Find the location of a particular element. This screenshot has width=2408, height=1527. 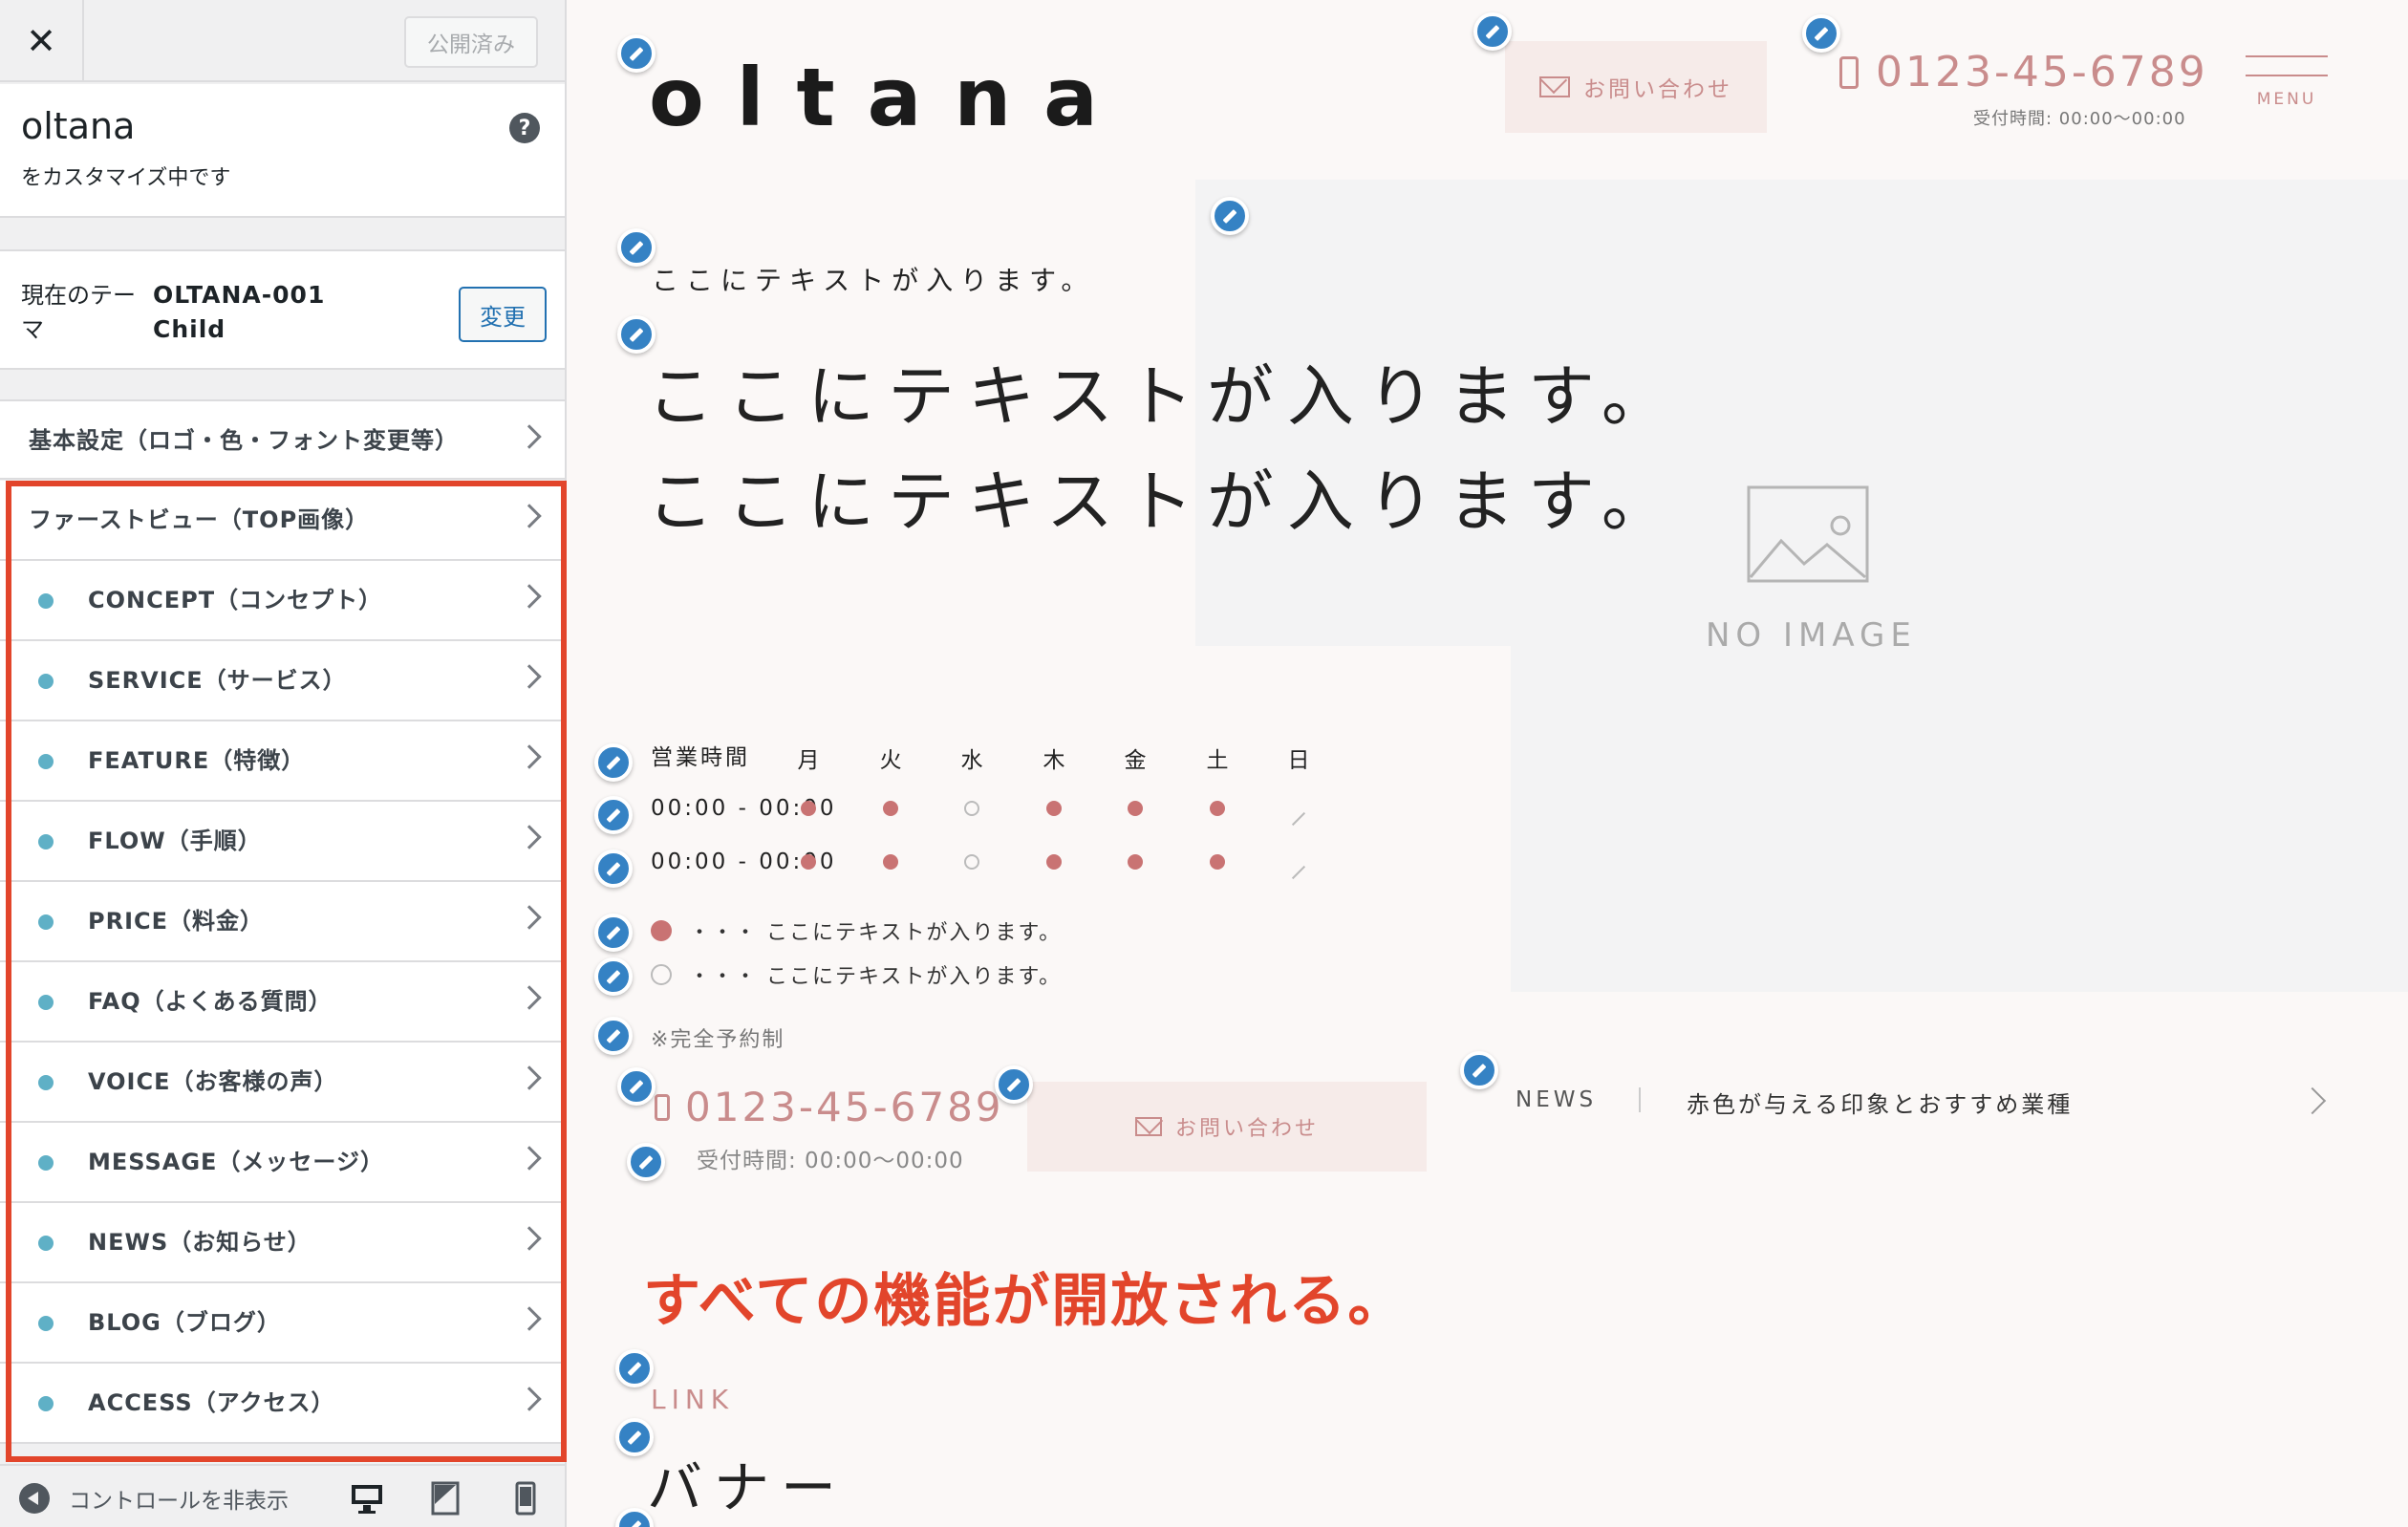

hamburger-line is located at coordinates (2287, 75).